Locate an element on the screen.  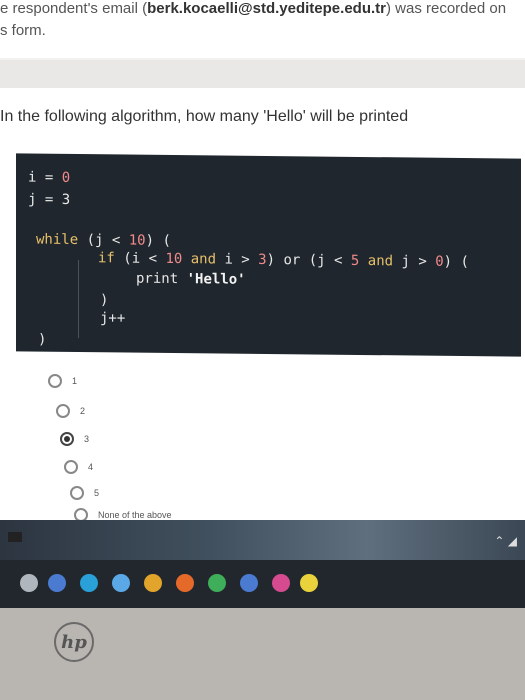
code-token: (i < is located at coordinates (140, 258).